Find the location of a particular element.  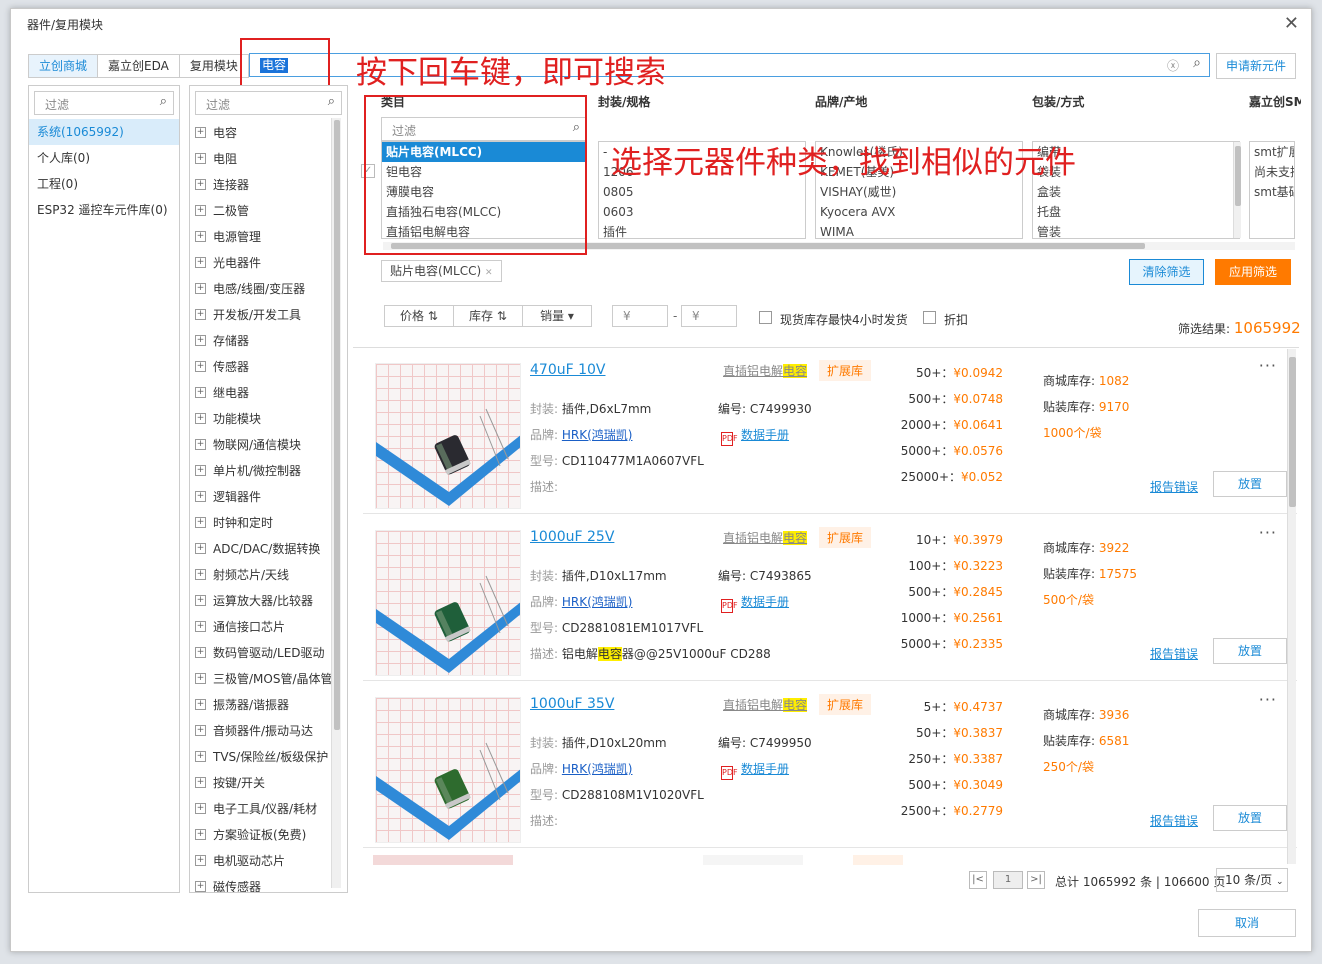

category-item: + 电容 is located at coordinates (268, 132).